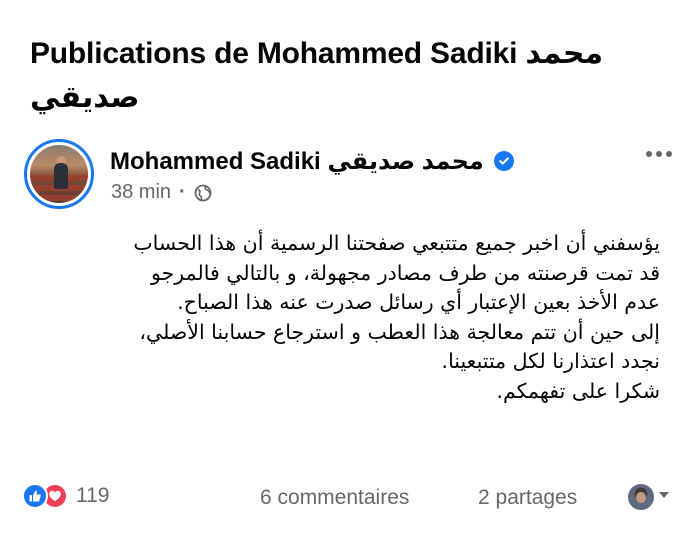  I want to click on verified-badge-icon, so click(503, 161).